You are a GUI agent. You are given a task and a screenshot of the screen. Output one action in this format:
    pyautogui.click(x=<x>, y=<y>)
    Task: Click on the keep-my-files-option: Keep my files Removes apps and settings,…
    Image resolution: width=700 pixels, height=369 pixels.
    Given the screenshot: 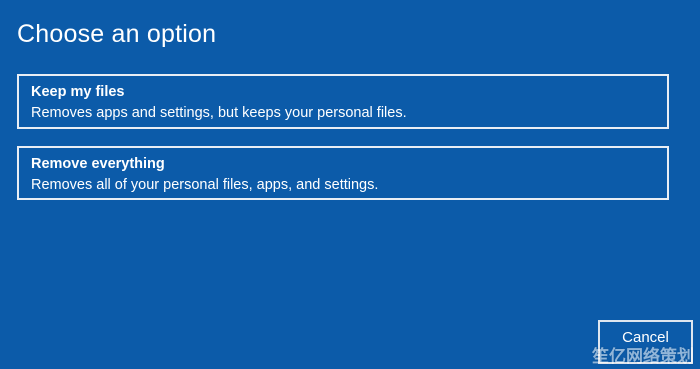 What is the action you would take?
    pyautogui.click(x=343, y=101)
    